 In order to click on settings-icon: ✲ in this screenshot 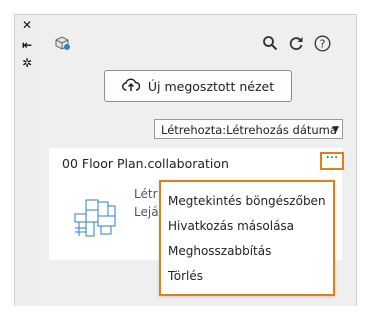, I will do `click(27, 63)`.